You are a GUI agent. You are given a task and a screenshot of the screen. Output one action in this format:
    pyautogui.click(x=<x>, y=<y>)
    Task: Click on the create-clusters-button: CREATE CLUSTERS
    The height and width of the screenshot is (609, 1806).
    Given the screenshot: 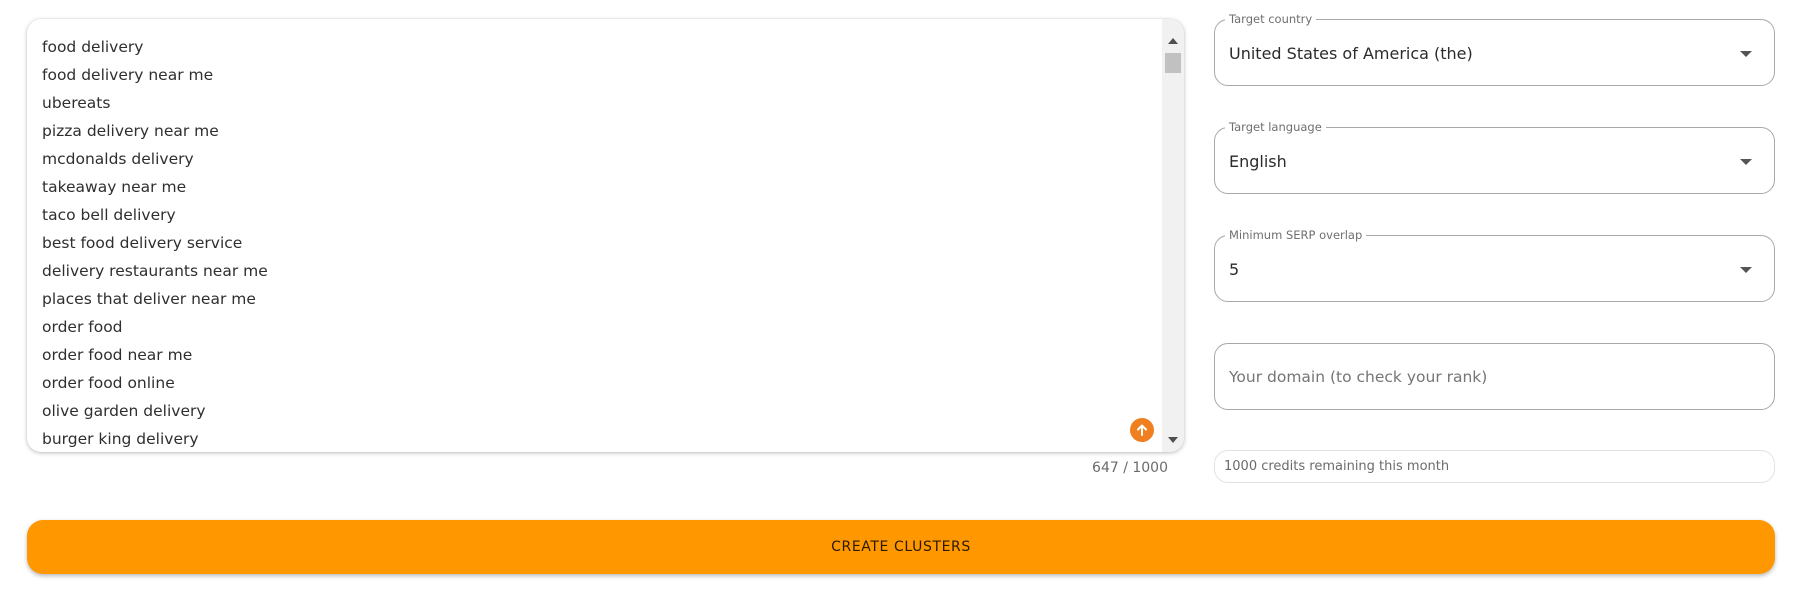 What is the action you would take?
    pyautogui.click(x=901, y=547)
    